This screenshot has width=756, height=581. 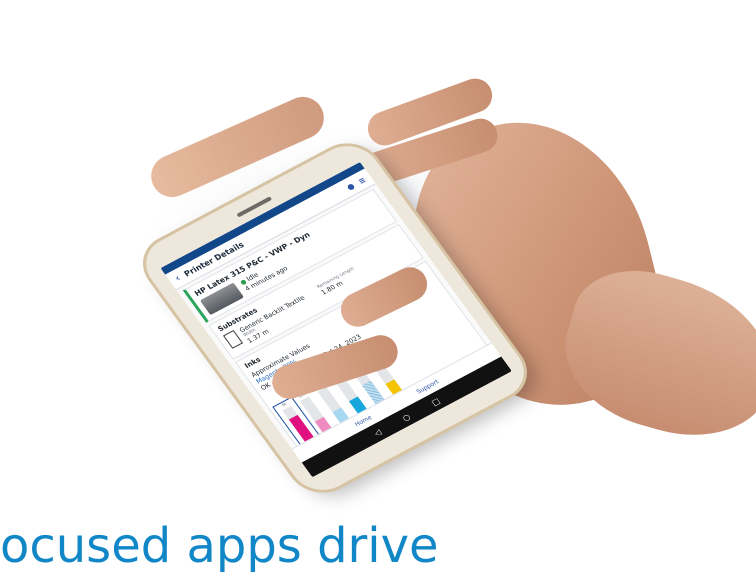 What do you see at coordinates (219, 546) in the screenshot?
I see `headline: ocused apps drive` at bounding box center [219, 546].